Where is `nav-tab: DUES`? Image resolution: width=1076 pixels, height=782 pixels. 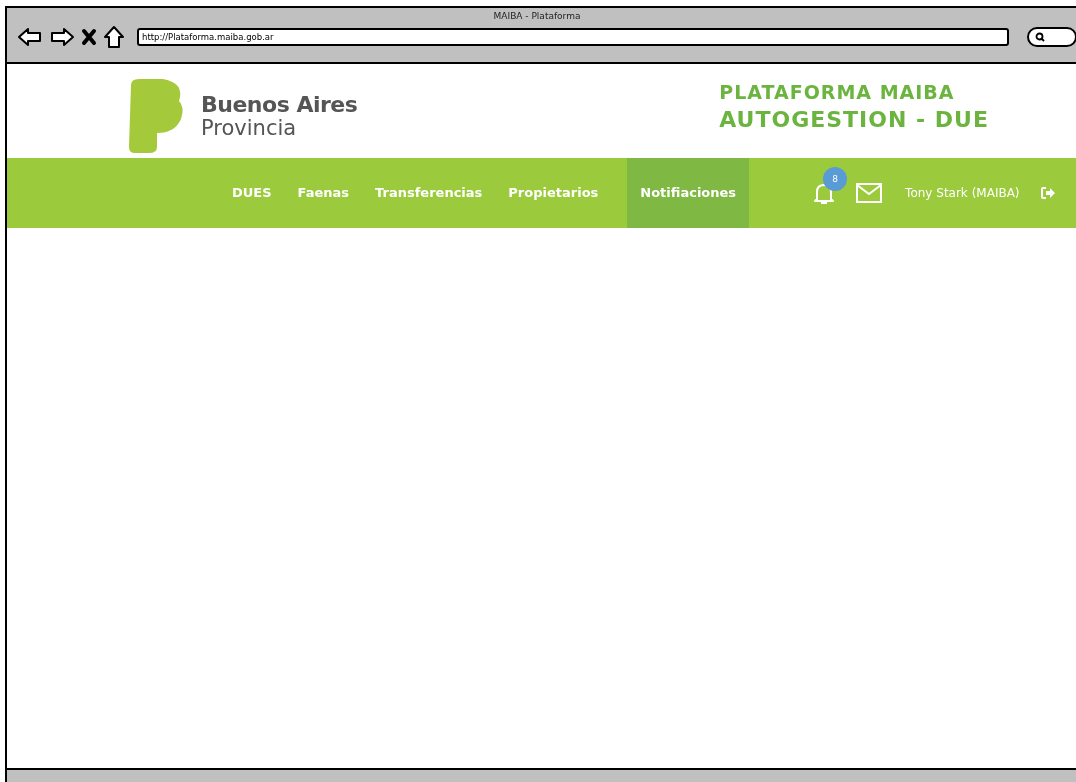 nav-tab: DUES is located at coordinates (252, 193).